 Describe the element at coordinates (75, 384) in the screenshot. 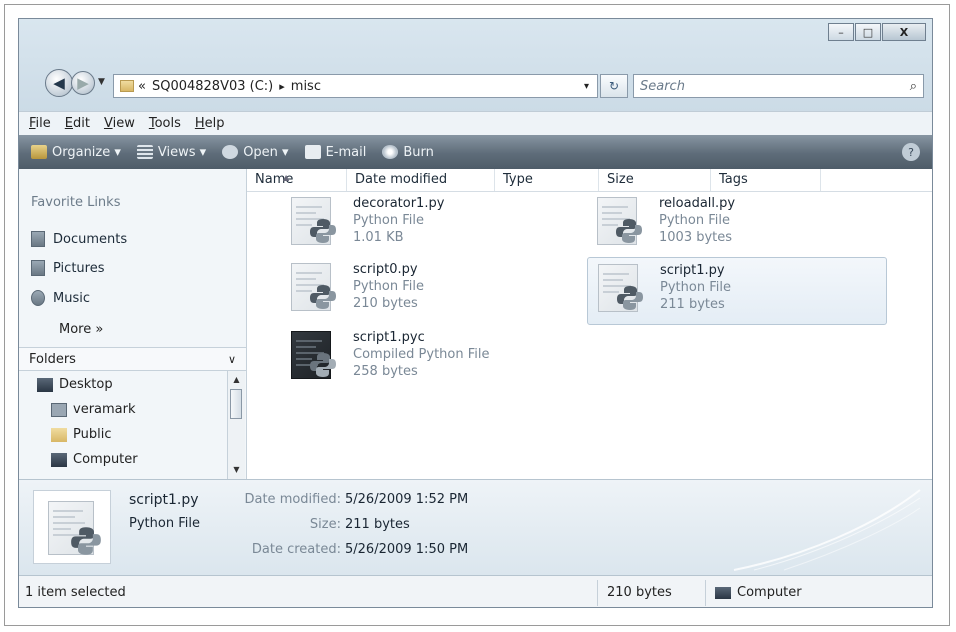

I see `tree-item-desktop: Desktop` at that location.